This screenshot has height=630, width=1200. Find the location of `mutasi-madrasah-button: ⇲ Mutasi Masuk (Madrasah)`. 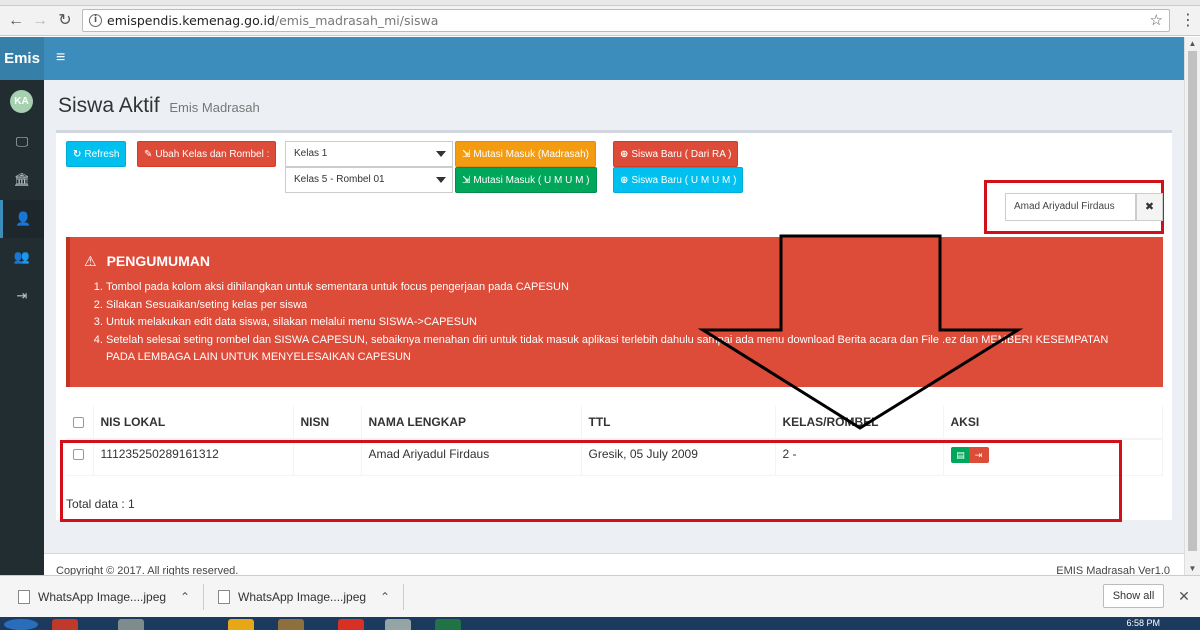

mutasi-madrasah-button: ⇲ Mutasi Masuk (Madrasah) is located at coordinates (525, 154).